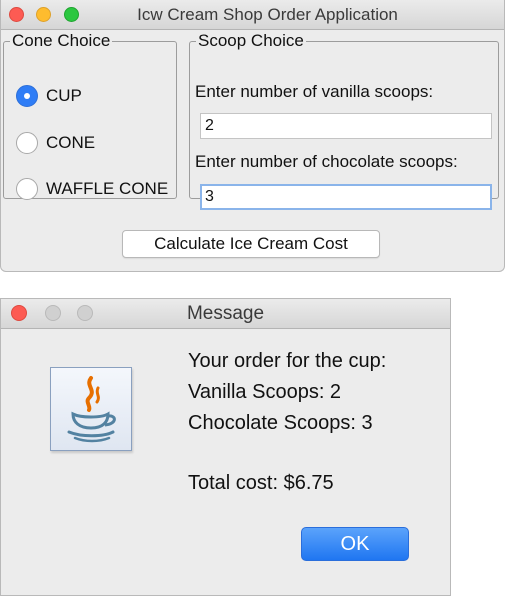 This screenshot has width=509, height=602. I want to click on vanilla-scoops-label: Enter number of vanilla scoops:, so click(314, 91).